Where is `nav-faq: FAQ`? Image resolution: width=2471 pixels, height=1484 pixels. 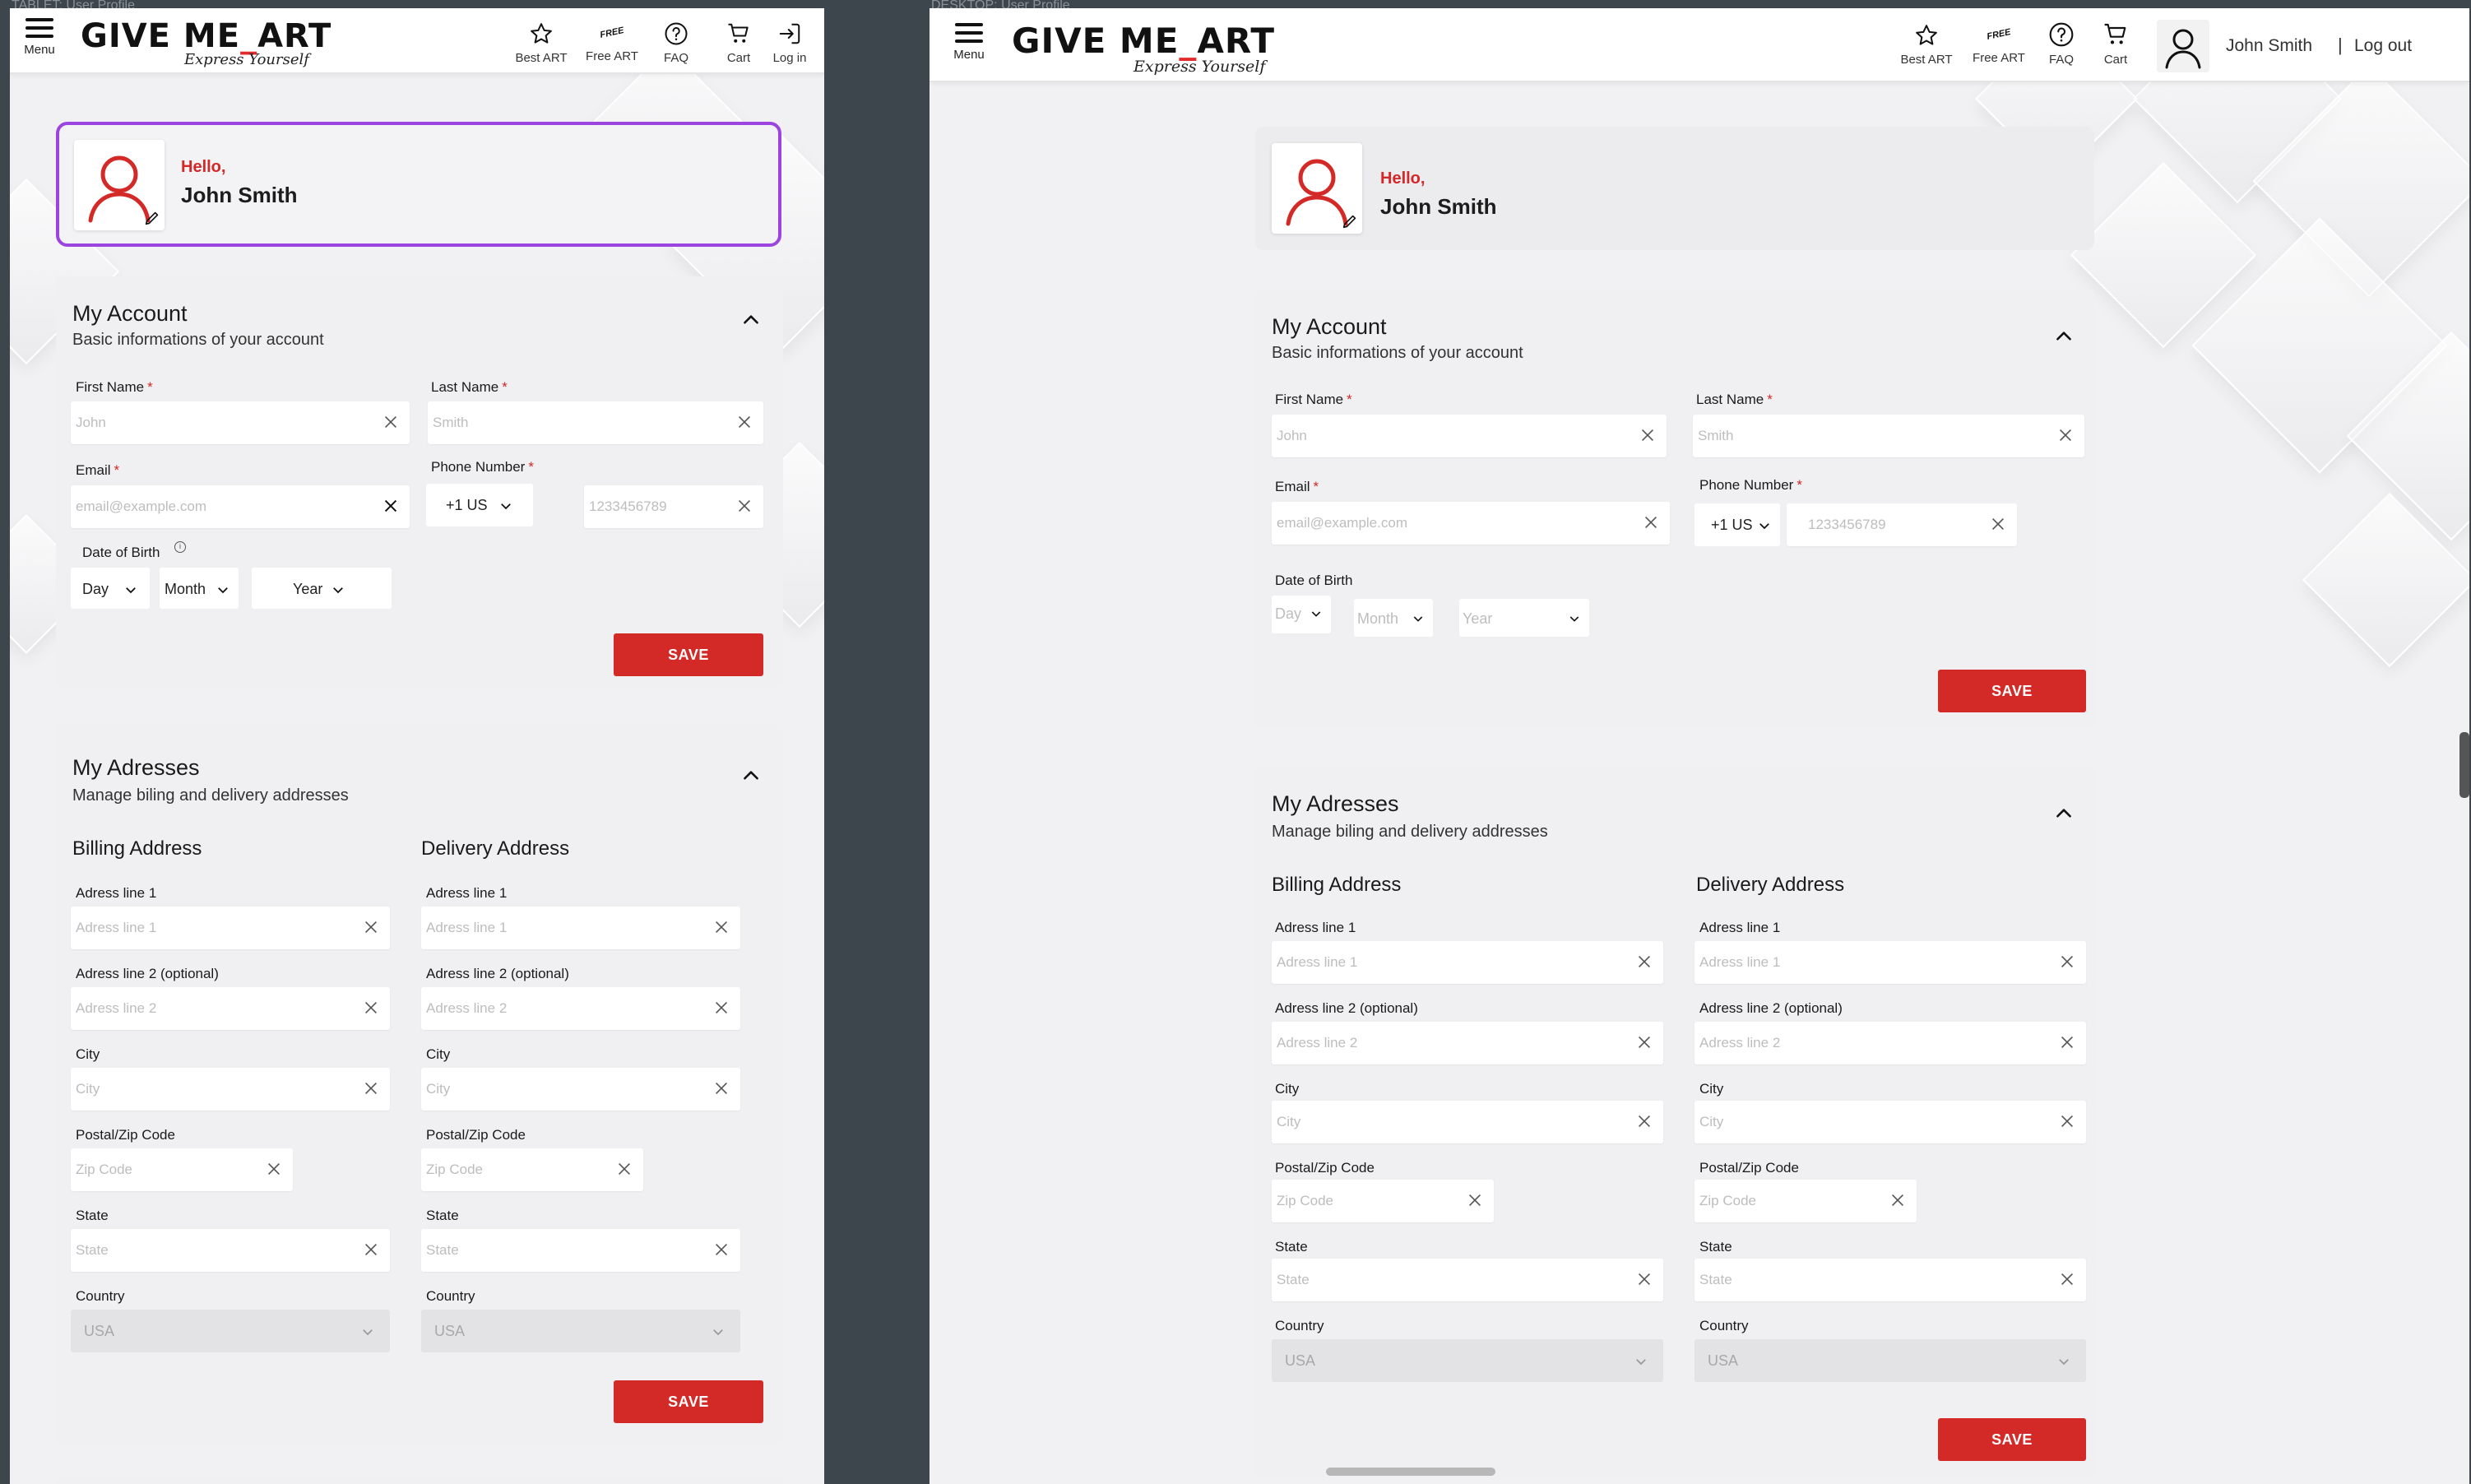
nav-faq: FAQ is located at coordinates (676, 43).